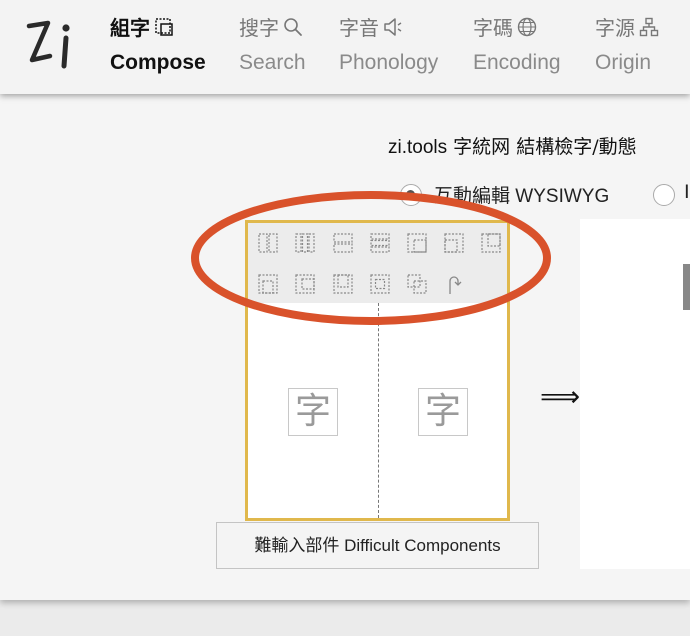  Describe the element at coordinates (380, 243) in the screenshot. I see `top-middle-bottom-layout-icon` at that location.